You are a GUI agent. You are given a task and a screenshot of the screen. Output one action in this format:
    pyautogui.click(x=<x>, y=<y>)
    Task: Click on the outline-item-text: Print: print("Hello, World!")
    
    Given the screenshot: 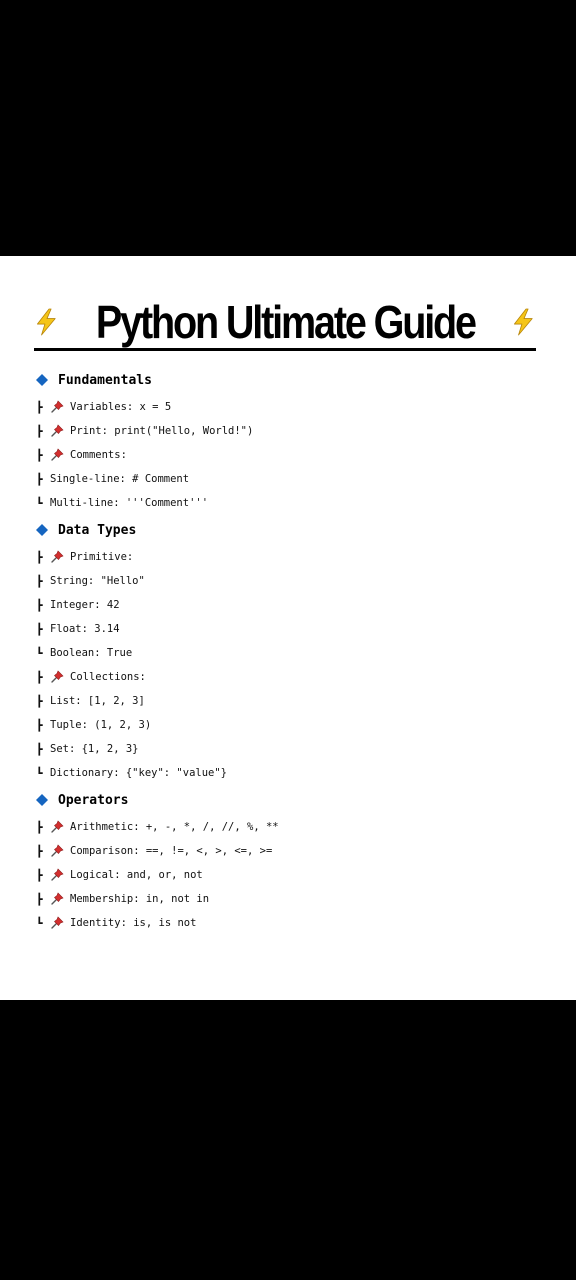 What is the action you would take?
    pyautogui.click(x=162, y=431)
    